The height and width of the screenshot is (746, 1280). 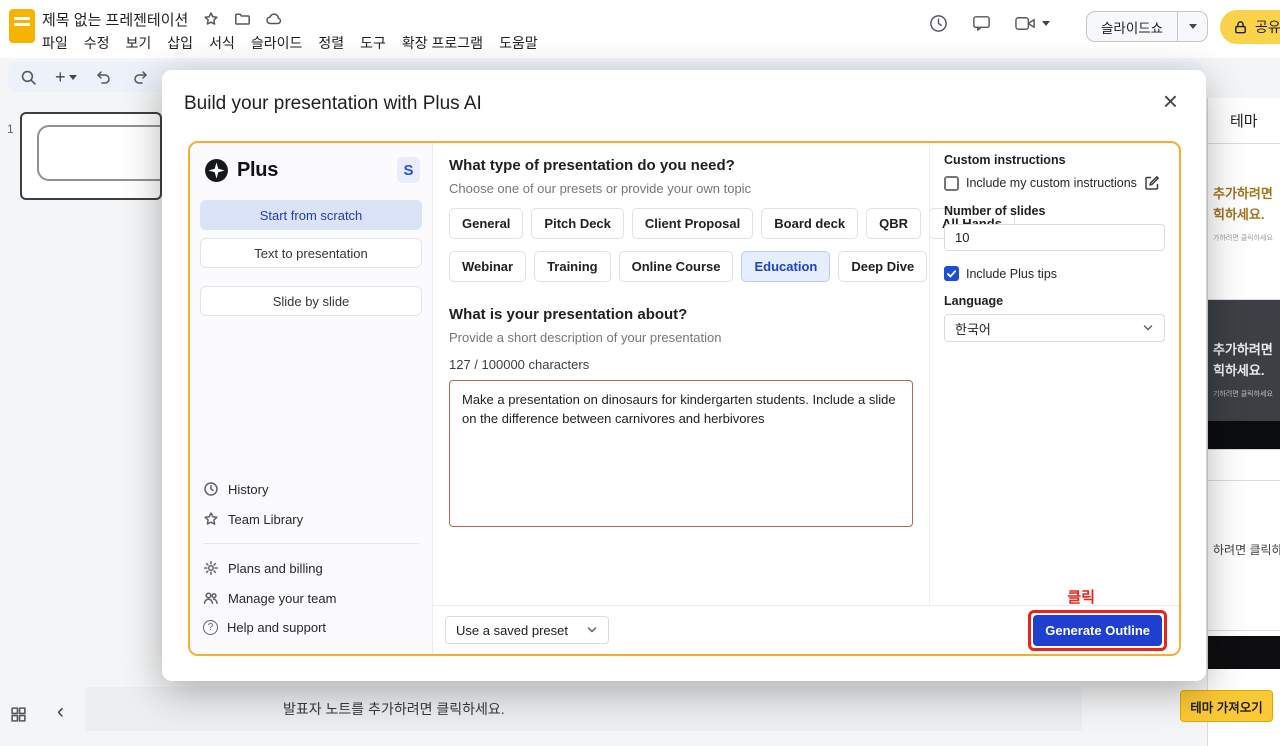 What do you see at coordinates (1054, 237) in the screenshot?
I see `number-of-slides-input` at bounding box center [1054, 237].